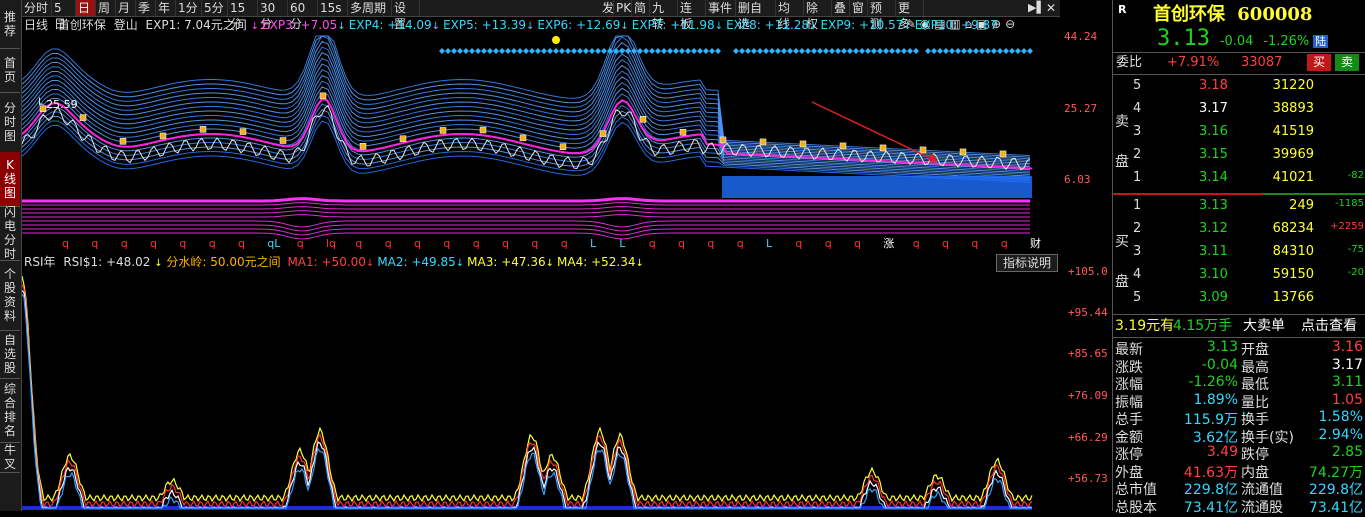 The width and height of the screenshot is (1365, 517). Describe the element at coordinates (1293, 274) in the screenshot. I see `order-volume: 59150` at that location.